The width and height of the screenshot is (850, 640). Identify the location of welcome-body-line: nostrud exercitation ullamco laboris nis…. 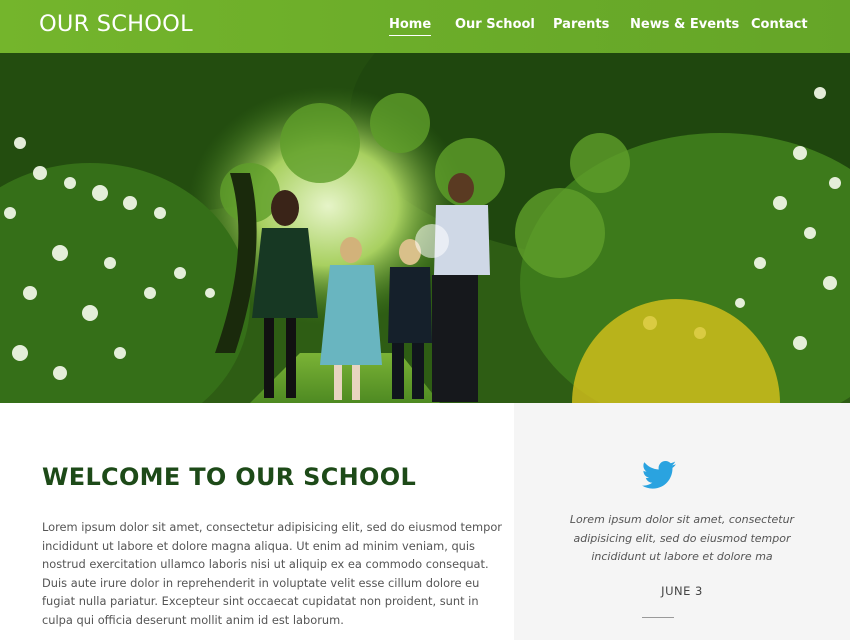
(265, 564).